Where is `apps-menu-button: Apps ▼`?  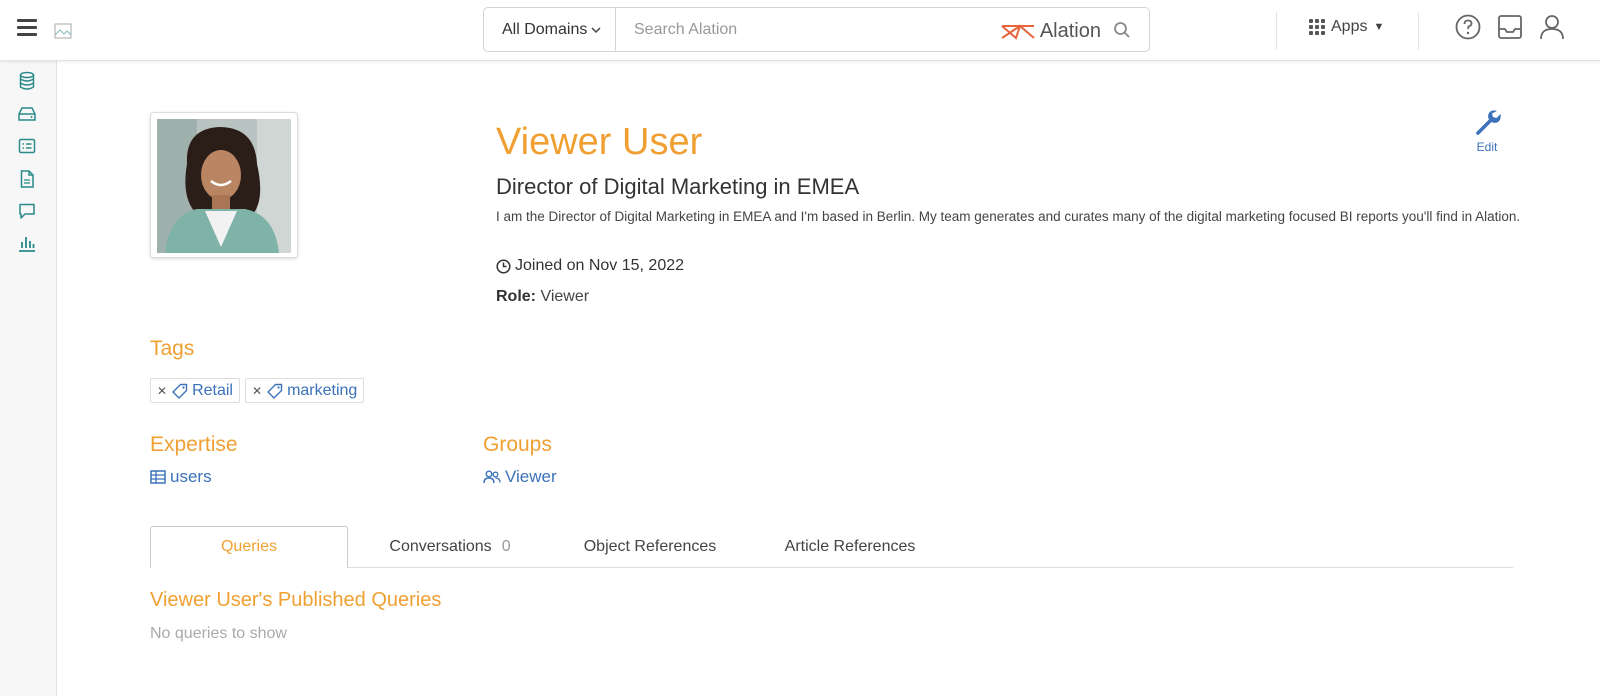
apps-menu-button: Apps ▼ is located at coordinates (1346, 27).